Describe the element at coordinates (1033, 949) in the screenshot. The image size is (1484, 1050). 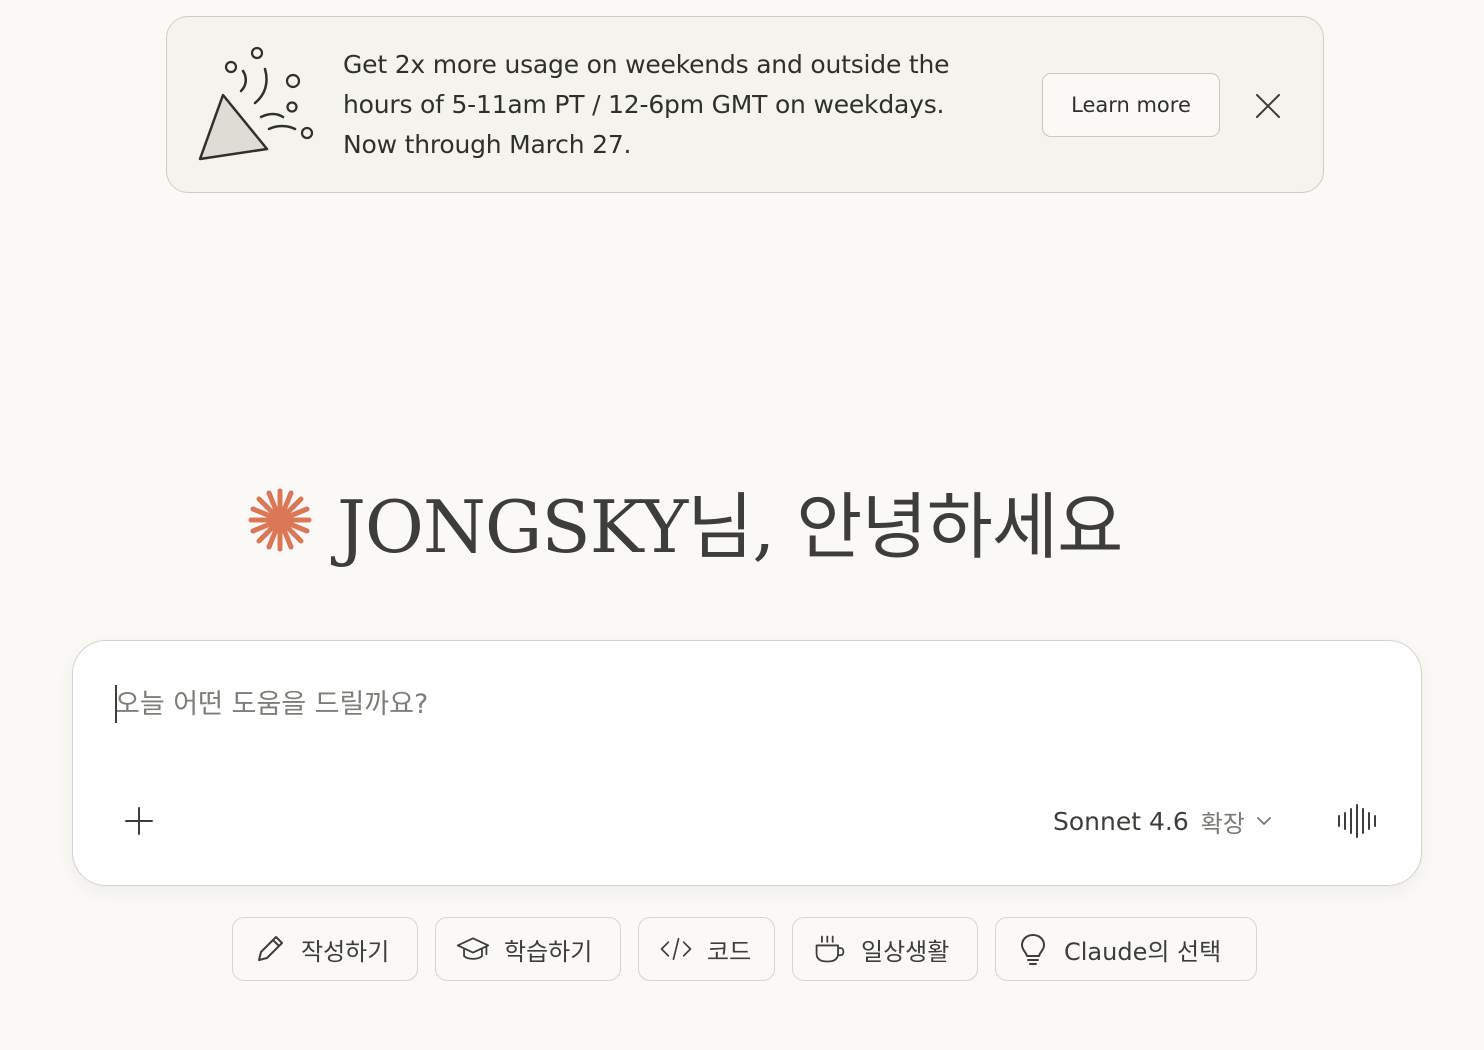
I see `lightbulb-icon` at that location.